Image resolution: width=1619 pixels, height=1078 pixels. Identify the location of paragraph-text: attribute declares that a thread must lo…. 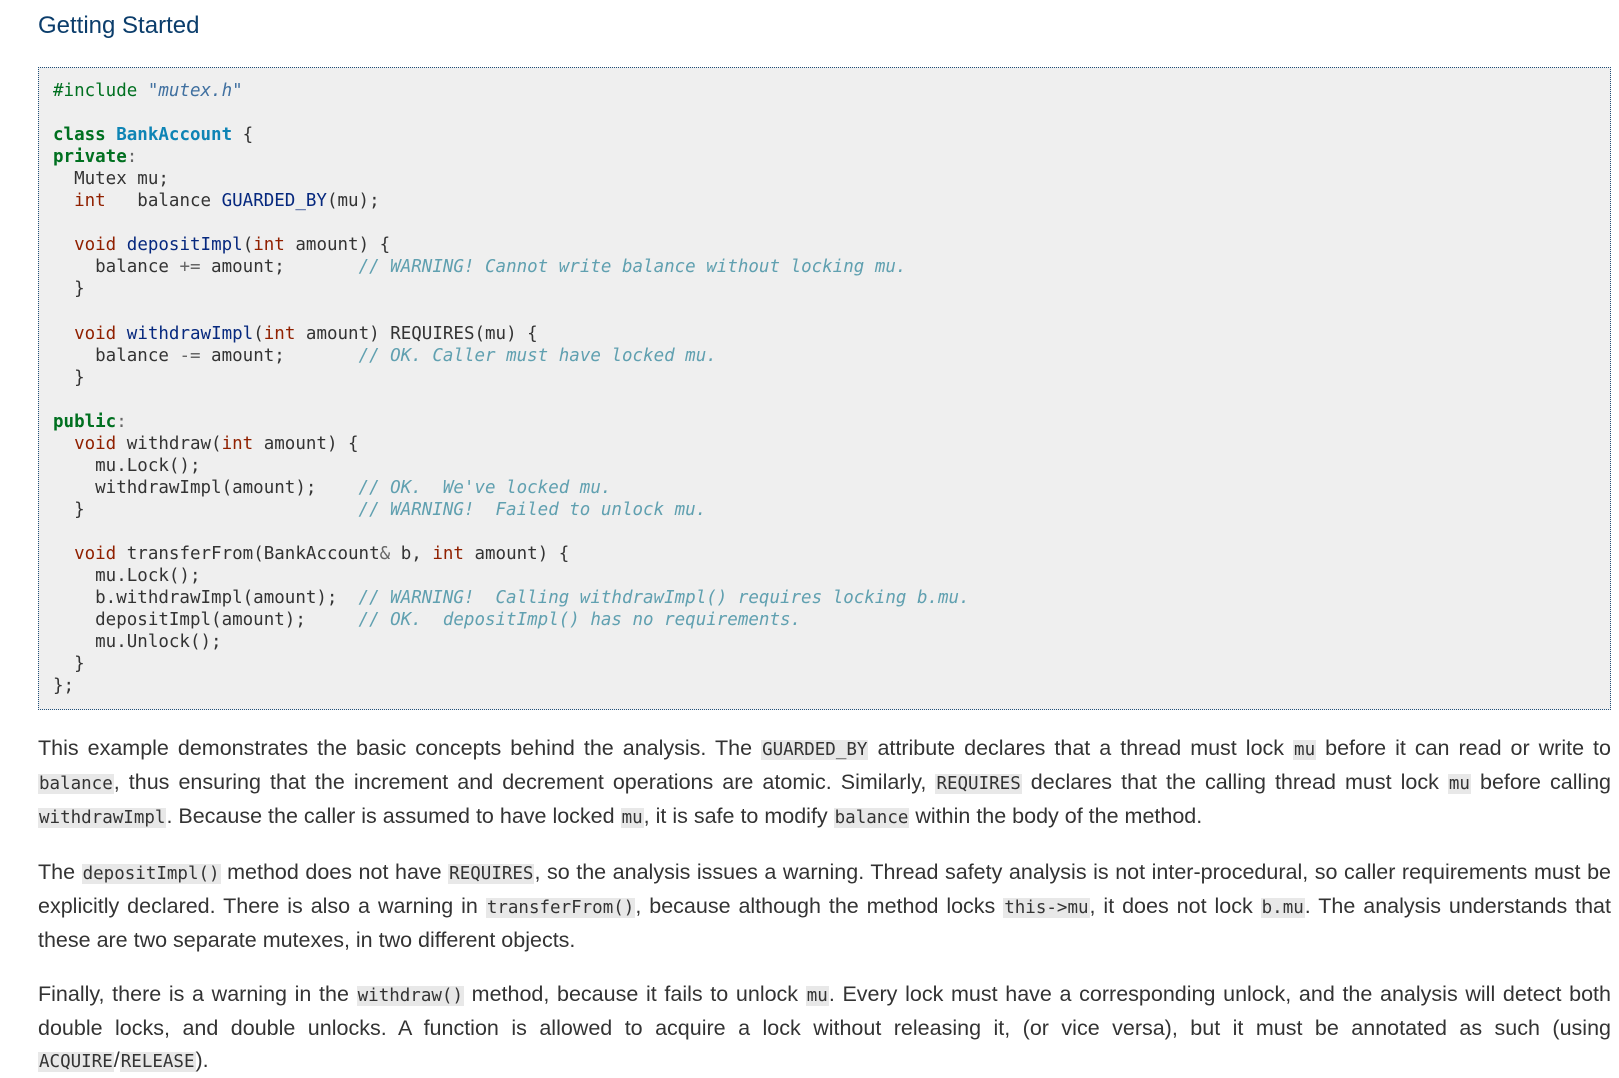
(1081, 748).